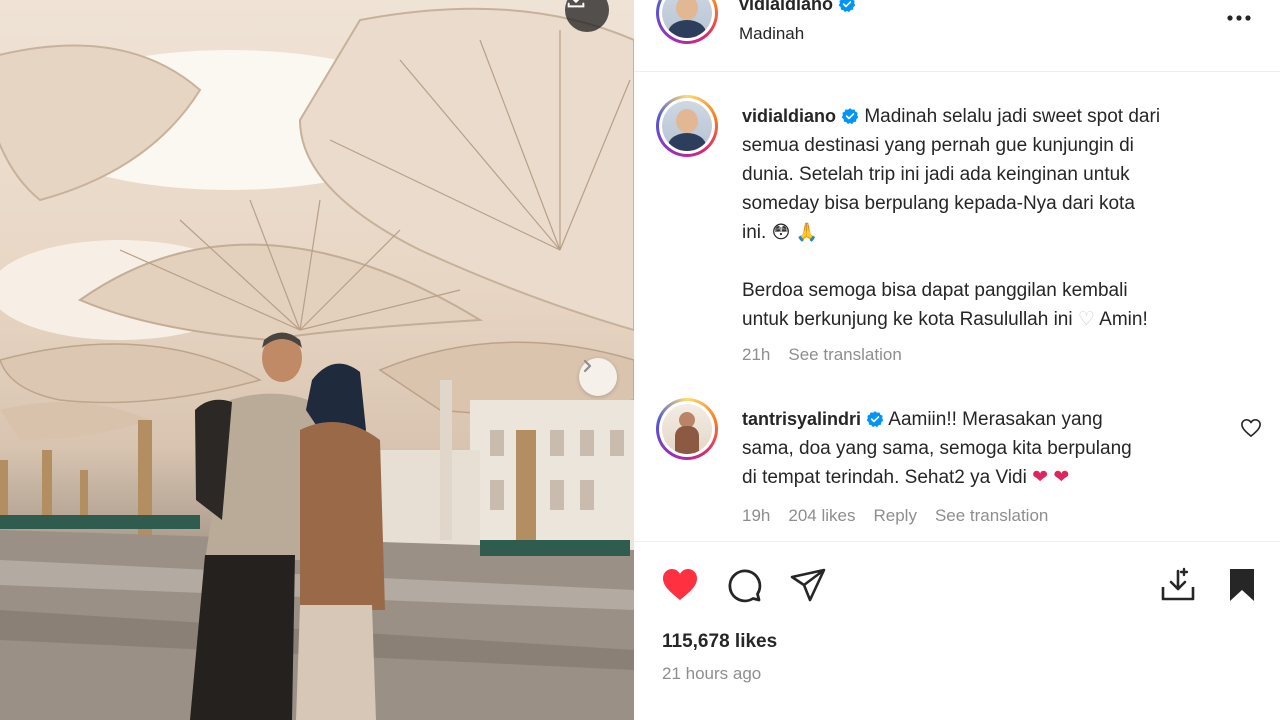  I want to click on caption-timestamp: 21h, so click(756, 354).